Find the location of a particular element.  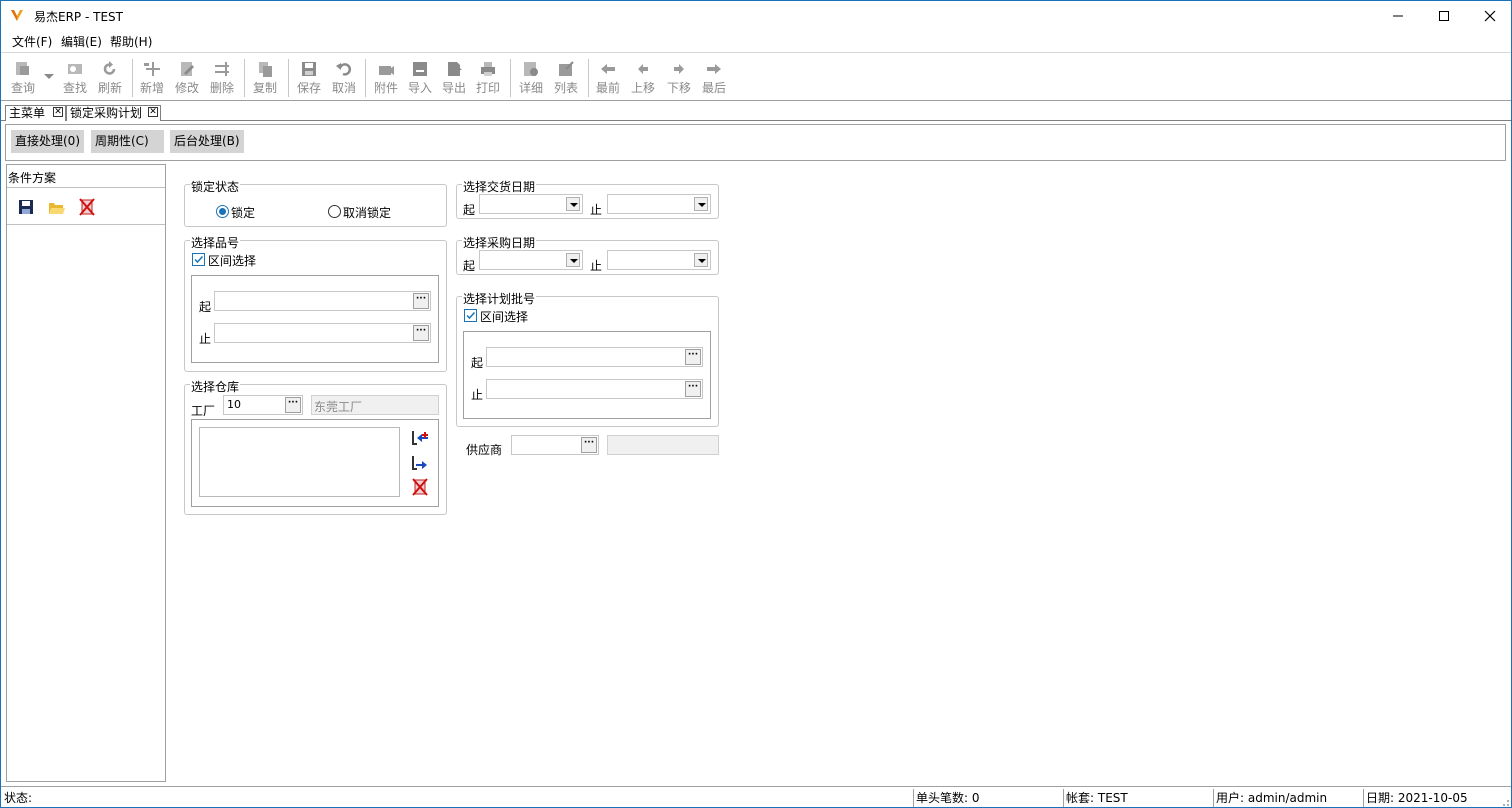

account-info: 帐套: TEST is located at coordinates (1097, 798).